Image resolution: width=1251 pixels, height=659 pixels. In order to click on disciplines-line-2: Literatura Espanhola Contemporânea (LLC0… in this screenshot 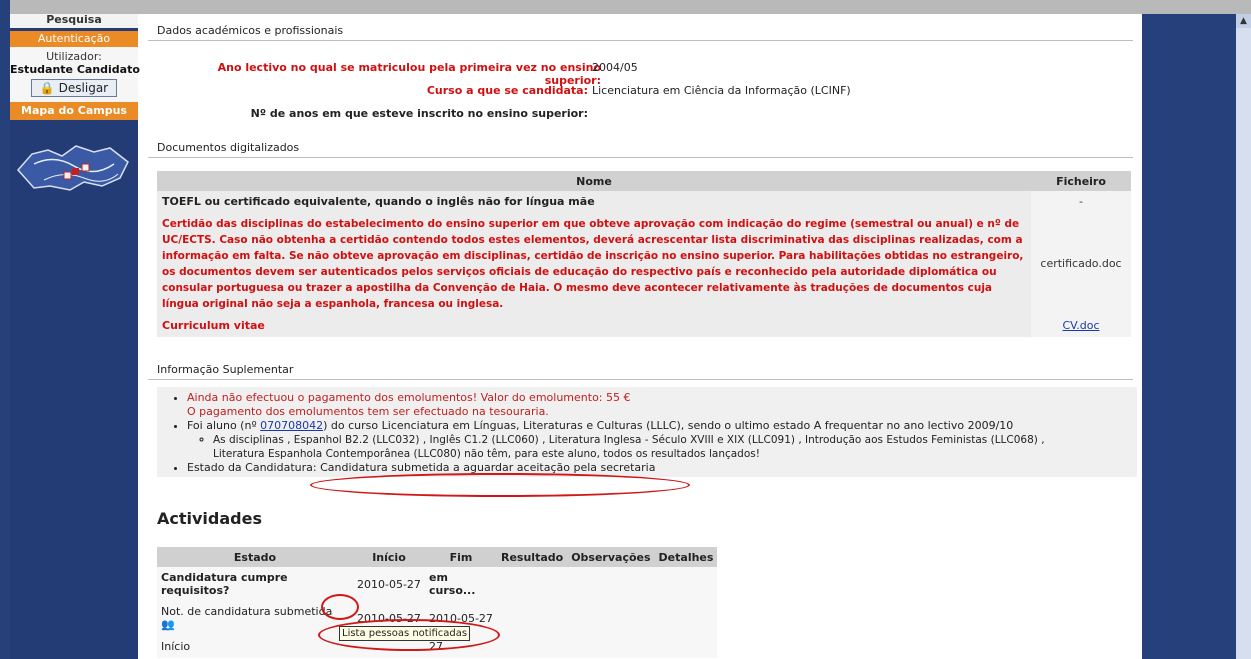, I will do `click(486, 454)`.